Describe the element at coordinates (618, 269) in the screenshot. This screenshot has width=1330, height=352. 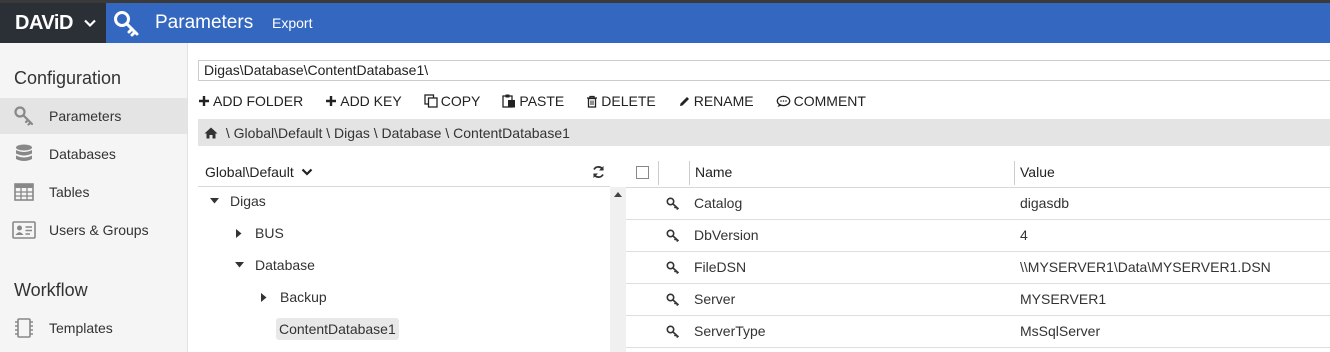
I see `tree-scrollbar` at that location.